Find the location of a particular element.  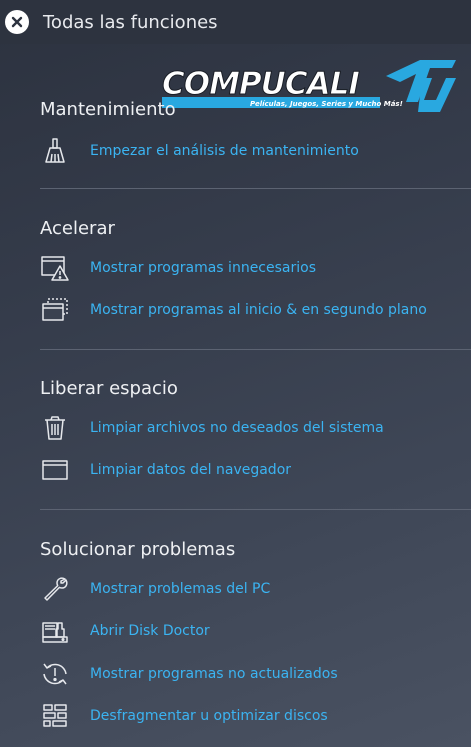

item-clean-system-junk: Limpiar archivos no deseados del sistema is located at coordinates (250, 428).